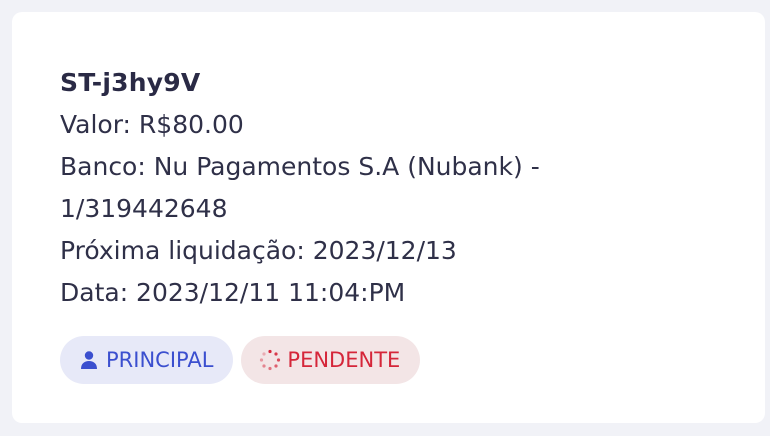  Describe the element at coordinates (89, 360) in the screenshot. I see `user-icon` at that location.